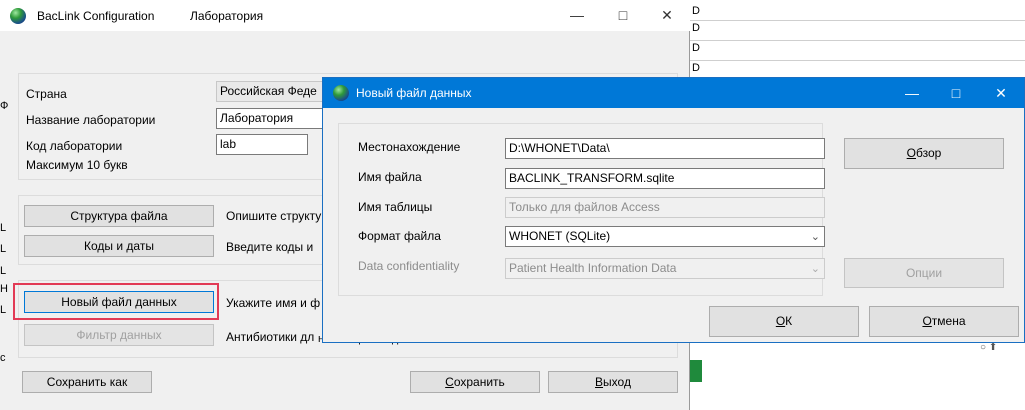 The image size is (1025, 410). Describe the element at coordinates (395, 207) in the screenshot. I see `table-name-label: Имя таблицы` at that location.